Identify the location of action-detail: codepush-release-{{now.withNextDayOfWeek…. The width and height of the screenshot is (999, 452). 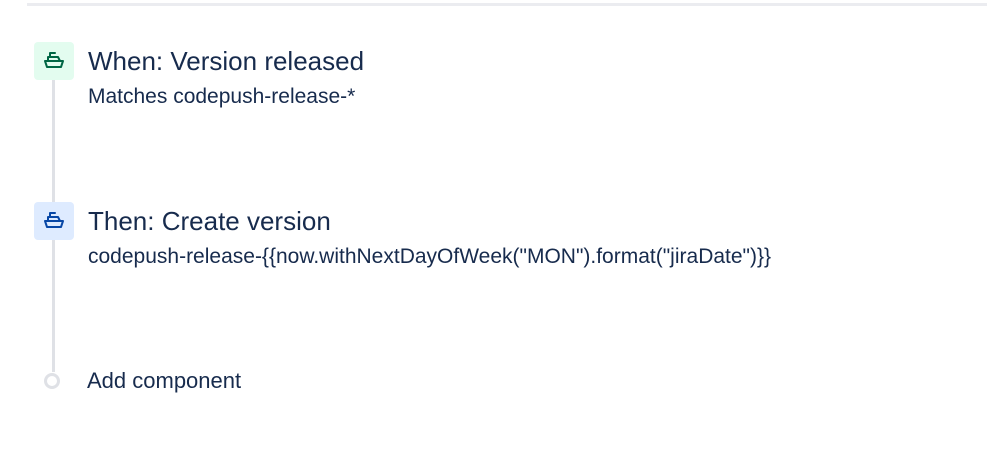
(430, 256).